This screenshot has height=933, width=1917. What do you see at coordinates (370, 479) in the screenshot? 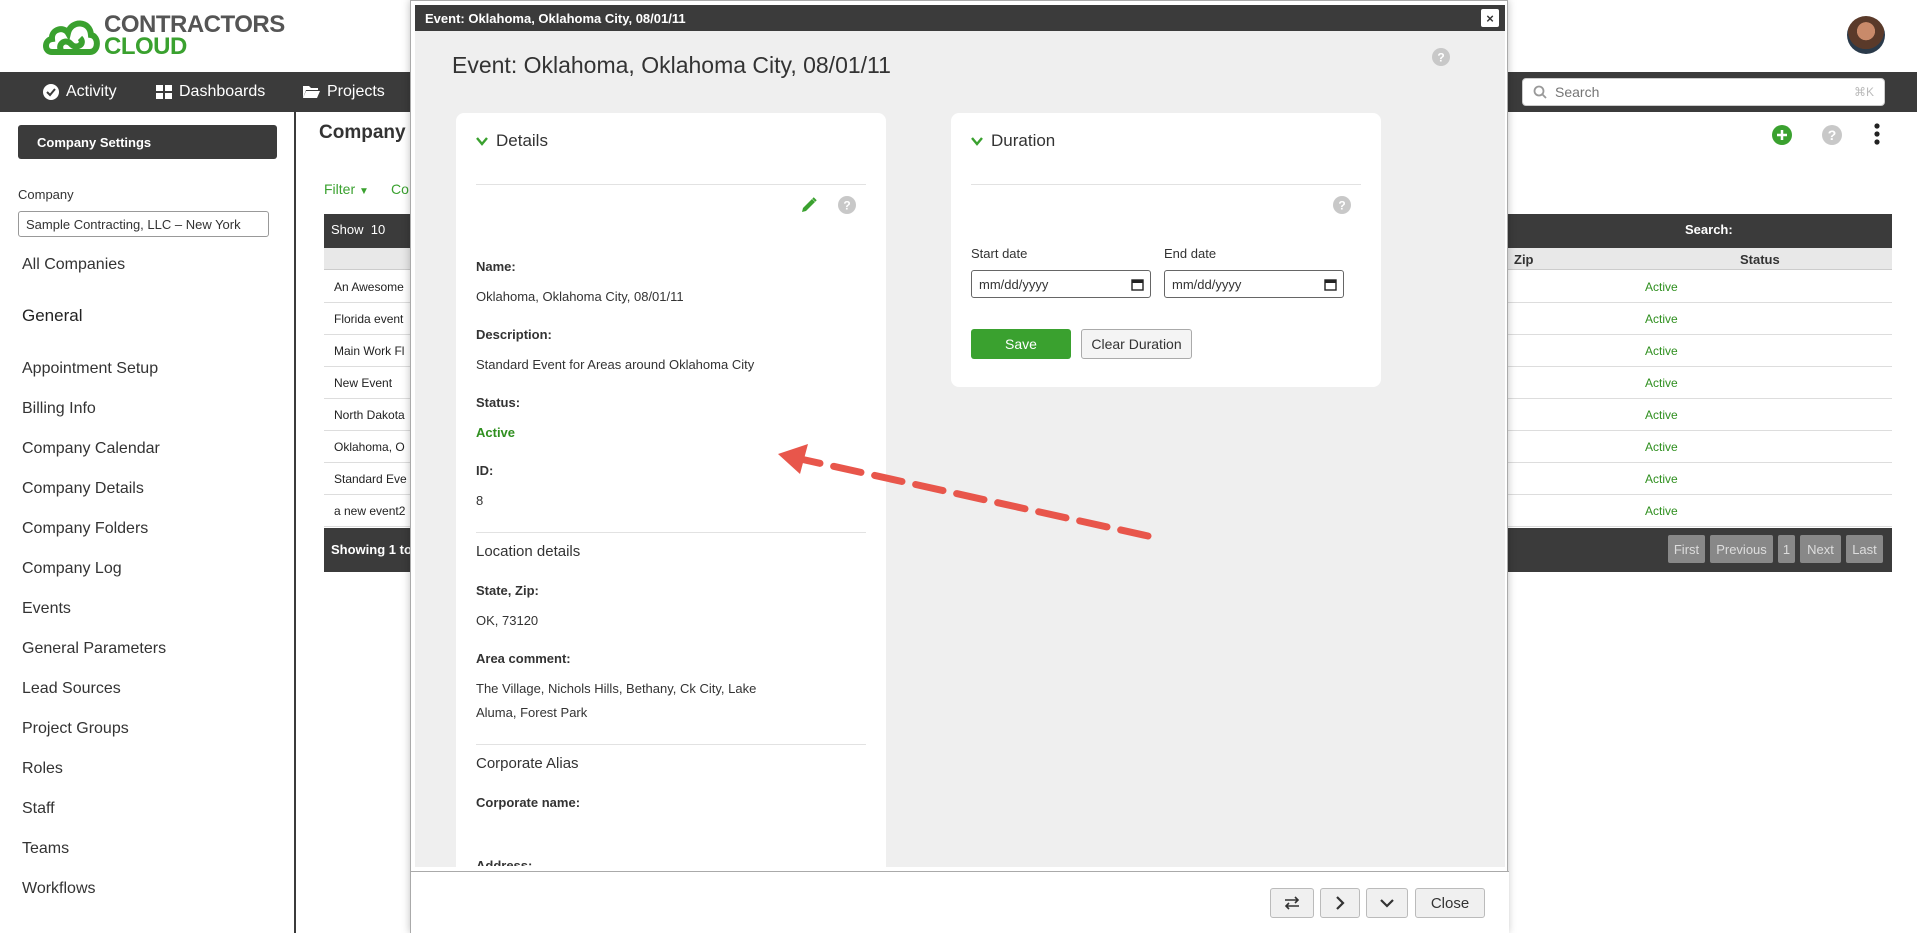
I see `row-name: Standard Eve` at bounding box center [370, 479].